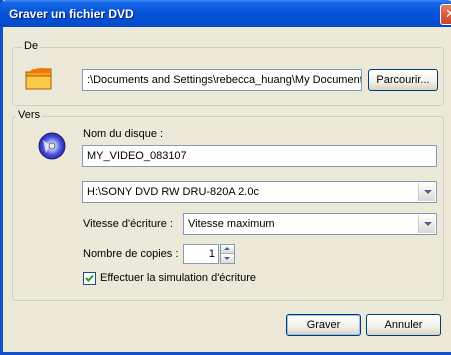 The width and height of the screenshot is (451, 355). What do you see at coordinates (403, 325) in the screenshot?
I see `cancel-button: Annuler` at bounding box center [403, 325].